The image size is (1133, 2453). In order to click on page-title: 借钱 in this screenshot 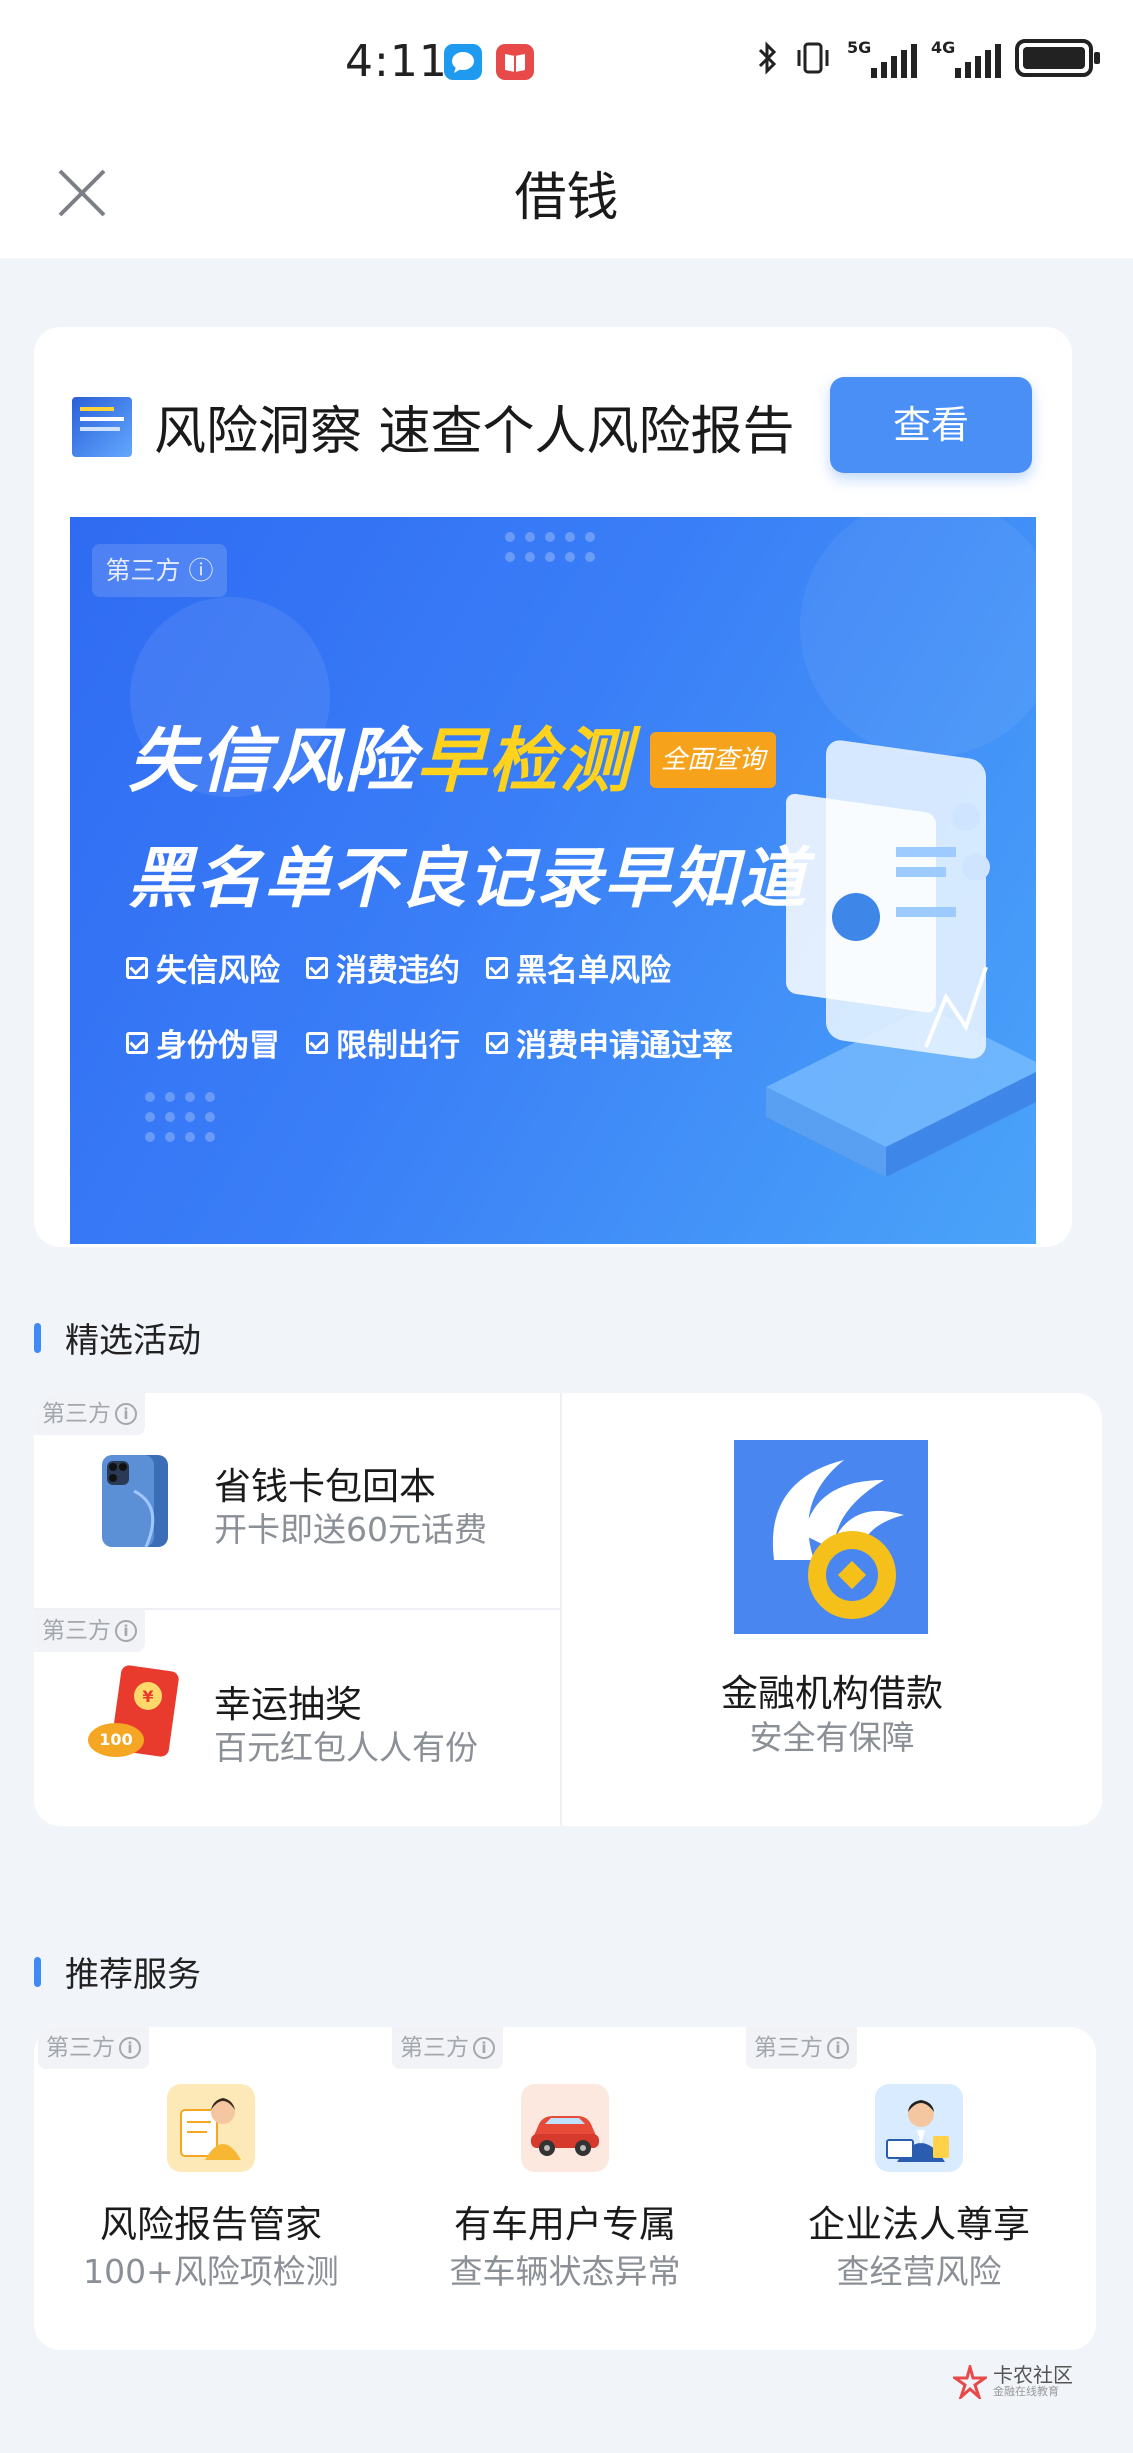, I will do `click(566, 198)`.